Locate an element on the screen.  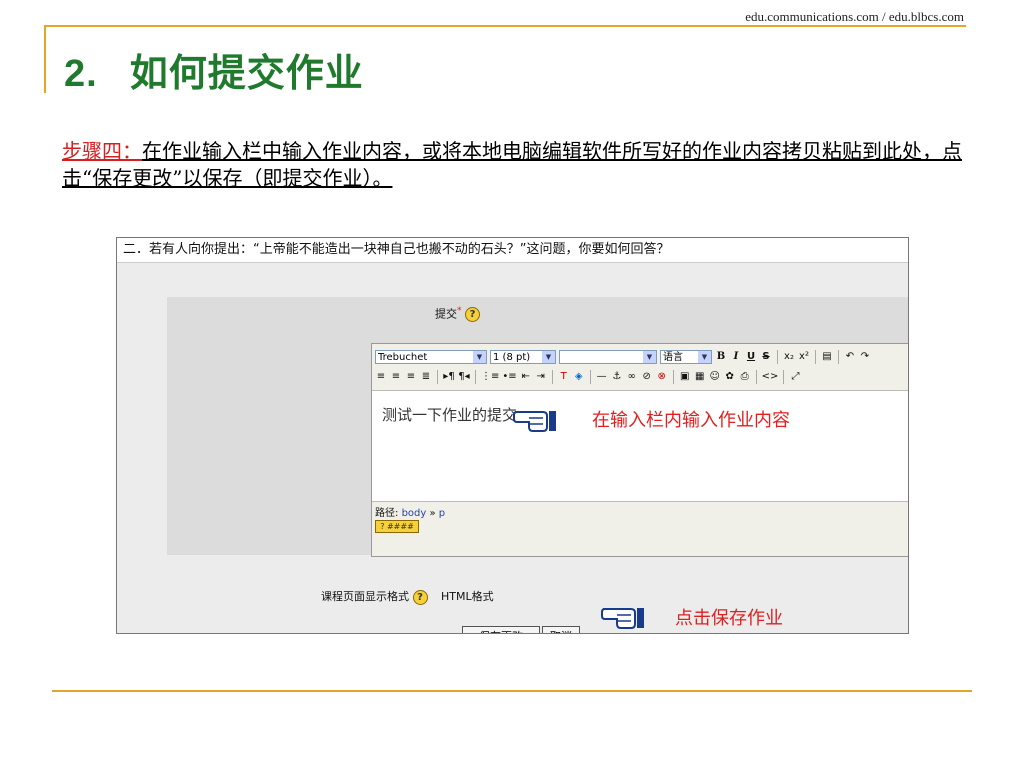
step-heading: 步骤四： is located at coordinates (102, 151).